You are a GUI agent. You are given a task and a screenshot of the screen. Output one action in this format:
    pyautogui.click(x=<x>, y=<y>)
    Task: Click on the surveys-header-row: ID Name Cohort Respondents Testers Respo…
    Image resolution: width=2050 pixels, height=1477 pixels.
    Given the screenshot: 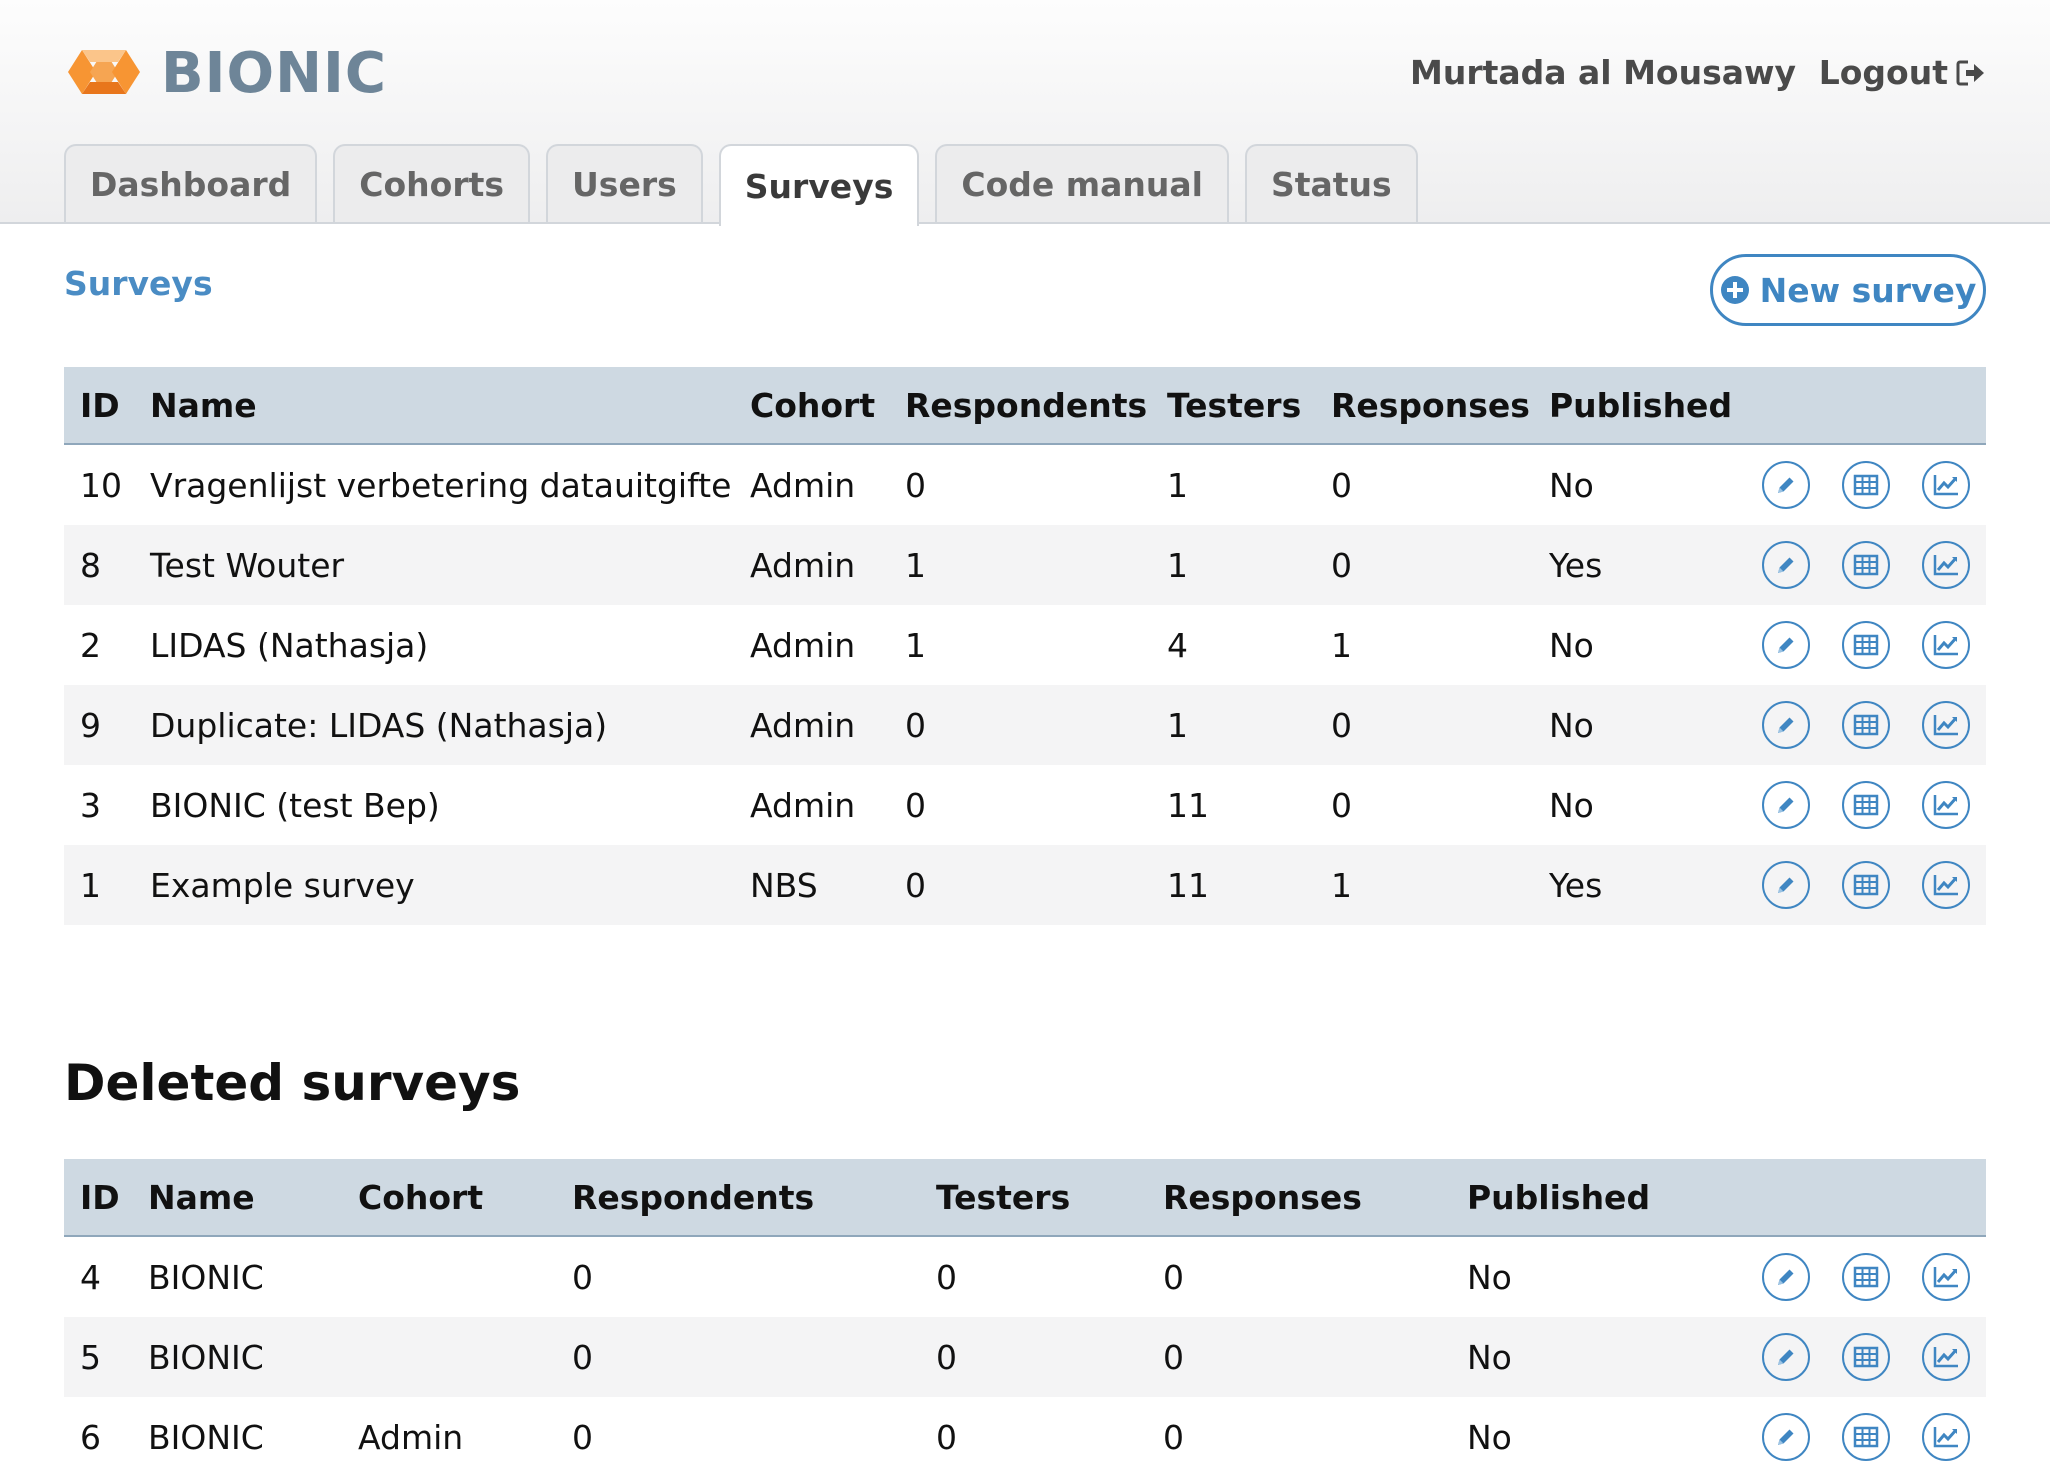 What is the action you would take?
    pyautogui.click(x=1025, y=406)
    